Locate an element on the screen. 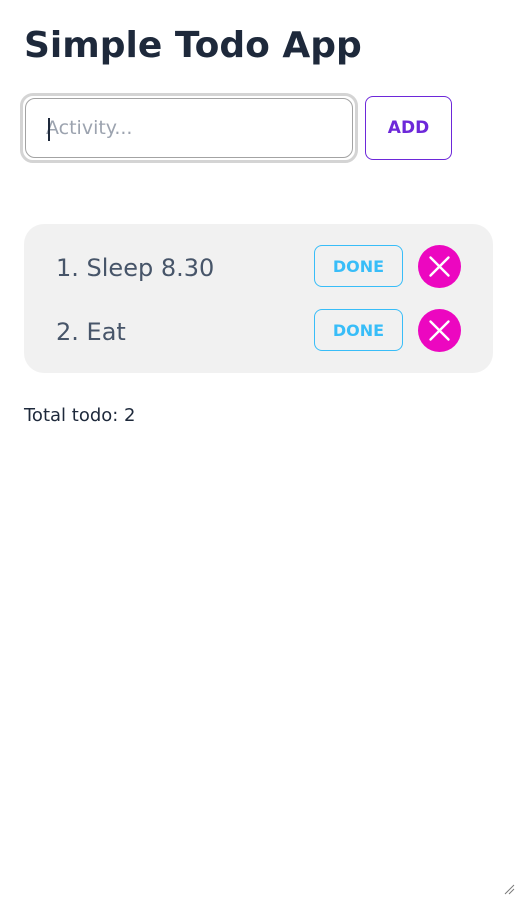  text-caret is located at coordinates (49, 129).